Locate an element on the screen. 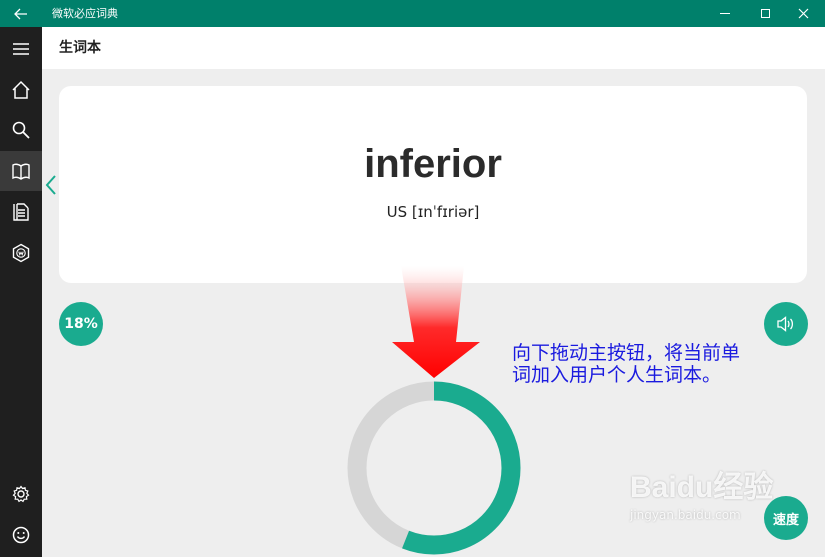 Image resolution: width=825 pixels, height=557 pixels. sidebar-item-settings is located at coordinates (21, 494).